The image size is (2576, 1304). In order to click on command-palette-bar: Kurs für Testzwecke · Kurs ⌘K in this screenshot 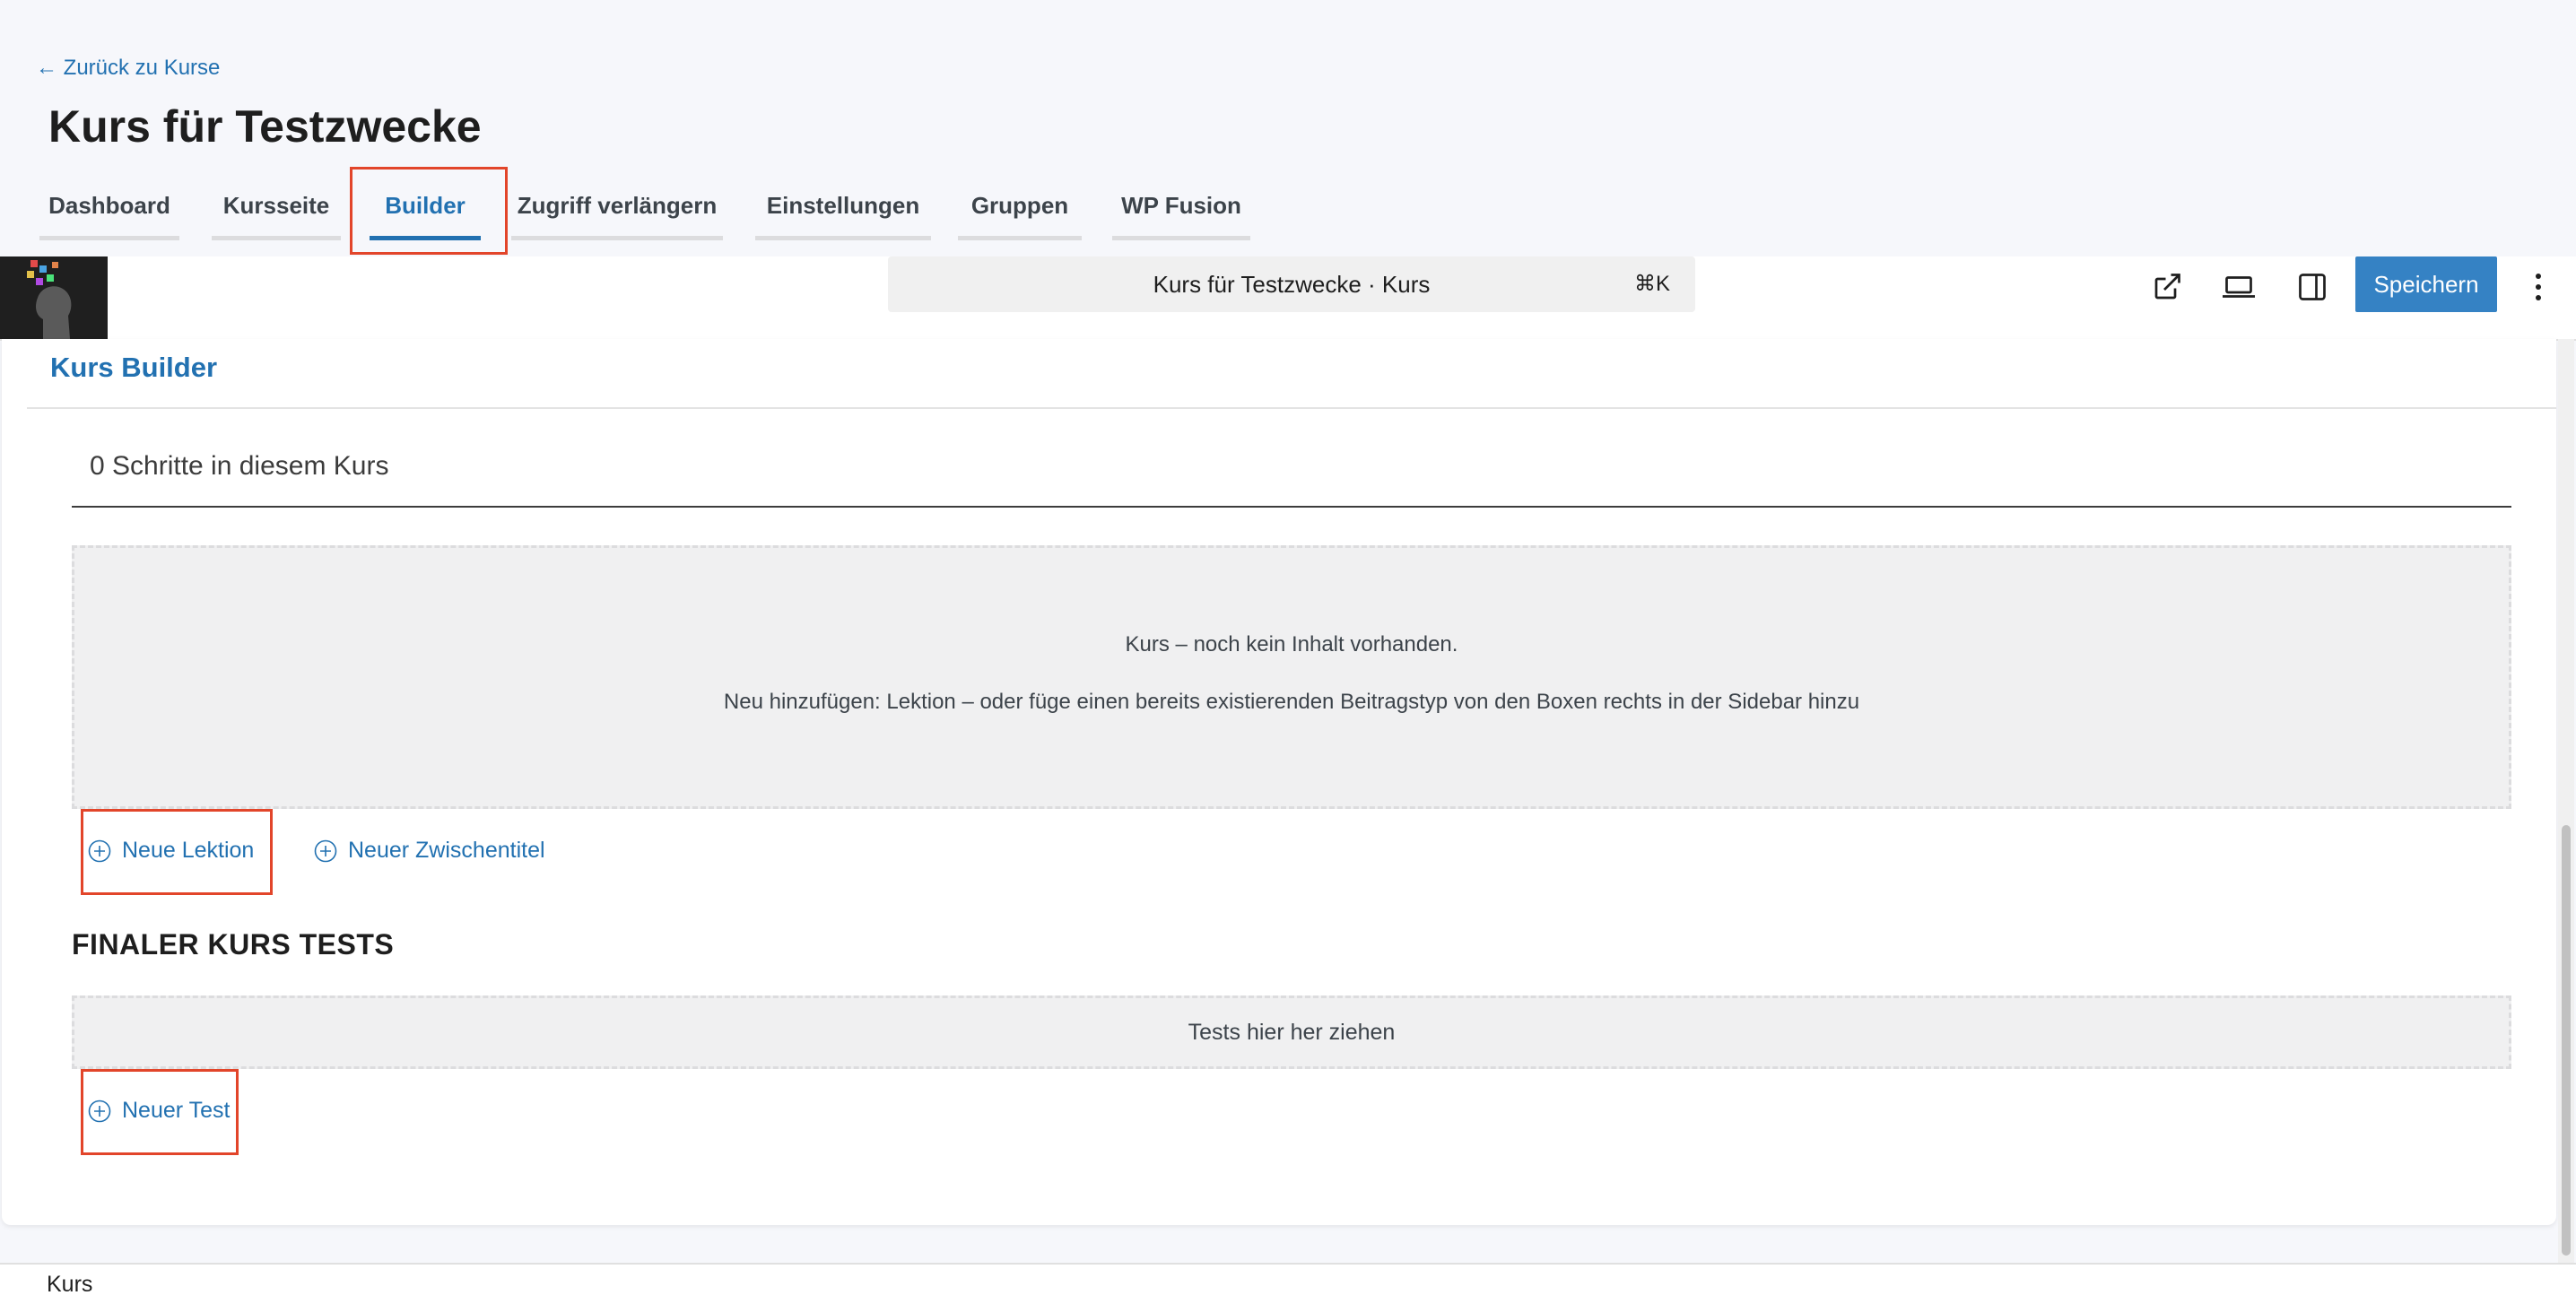, I will do `click(1291, 284)`.